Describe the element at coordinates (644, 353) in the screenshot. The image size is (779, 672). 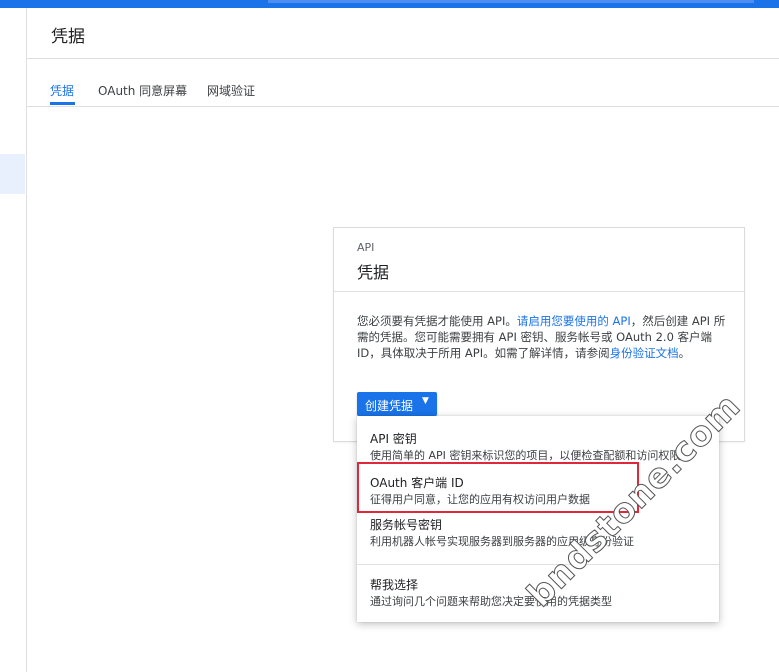
I see `auth-docs-link: 身份验证文档` at that location.